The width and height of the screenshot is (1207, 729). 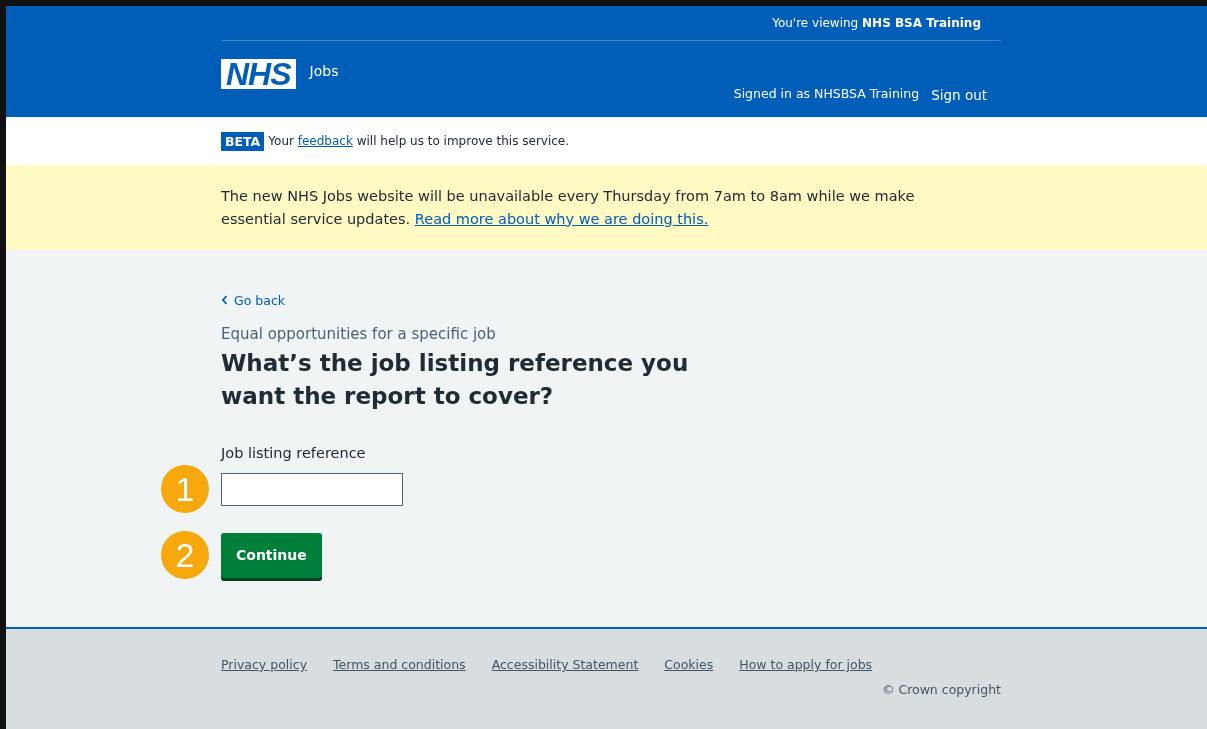 What do you see at coordinates (565, 664) in the screenshot?
I see `footer-link: Accessibility Statement` at bounding box center [565, 664].